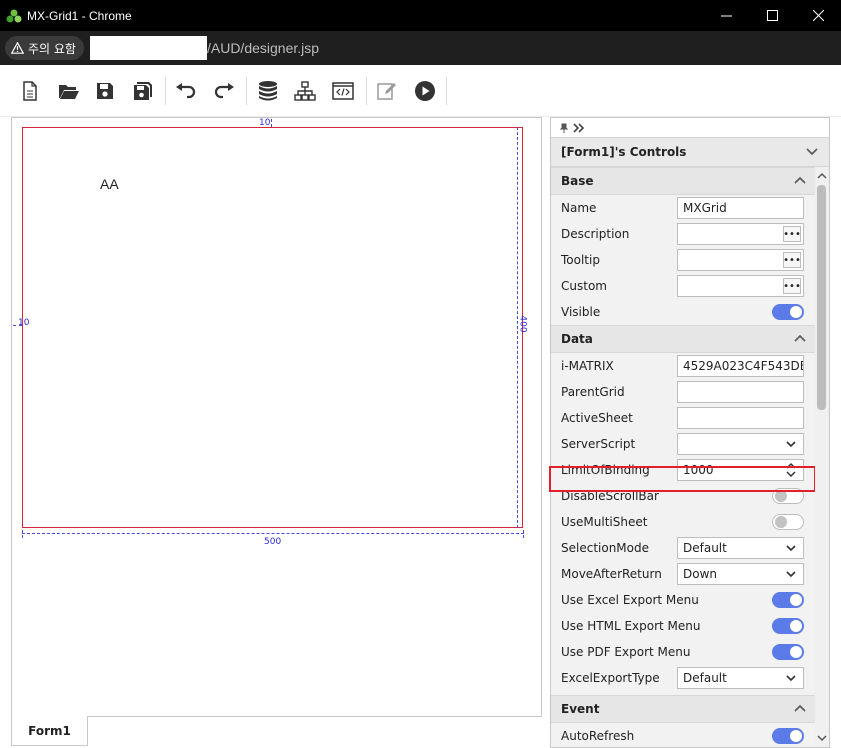 The image size is (841, 748). I want to click on prop-row-name: Name MXGrid, so click(683, 208).